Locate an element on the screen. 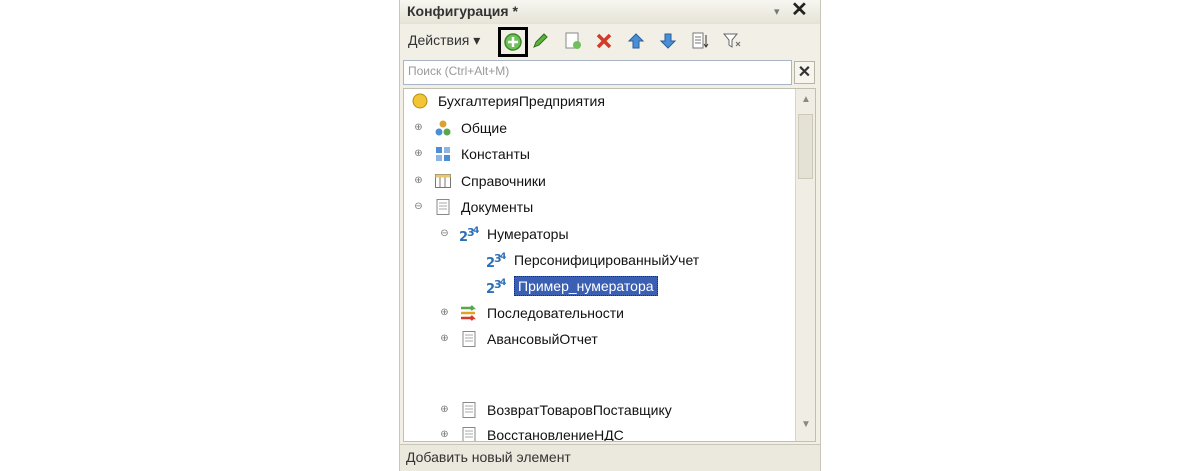 The width and height of the screenshot is (1200, 471). move-up-button is located at coordinates (636, 41).